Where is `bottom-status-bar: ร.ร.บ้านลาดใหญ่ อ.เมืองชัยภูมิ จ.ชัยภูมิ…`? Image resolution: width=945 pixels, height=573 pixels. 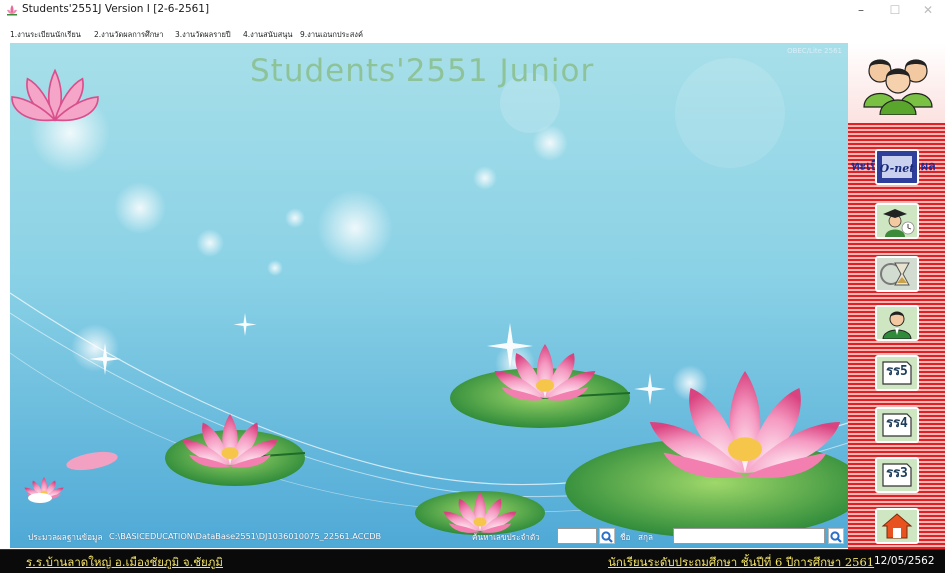 bottom-status-bar: ร.ร.บ้านลาดใหญ่ อ.เมืองชัยภูมิ จ.ชัยภูมิ… is located at coordinates (472, 561).